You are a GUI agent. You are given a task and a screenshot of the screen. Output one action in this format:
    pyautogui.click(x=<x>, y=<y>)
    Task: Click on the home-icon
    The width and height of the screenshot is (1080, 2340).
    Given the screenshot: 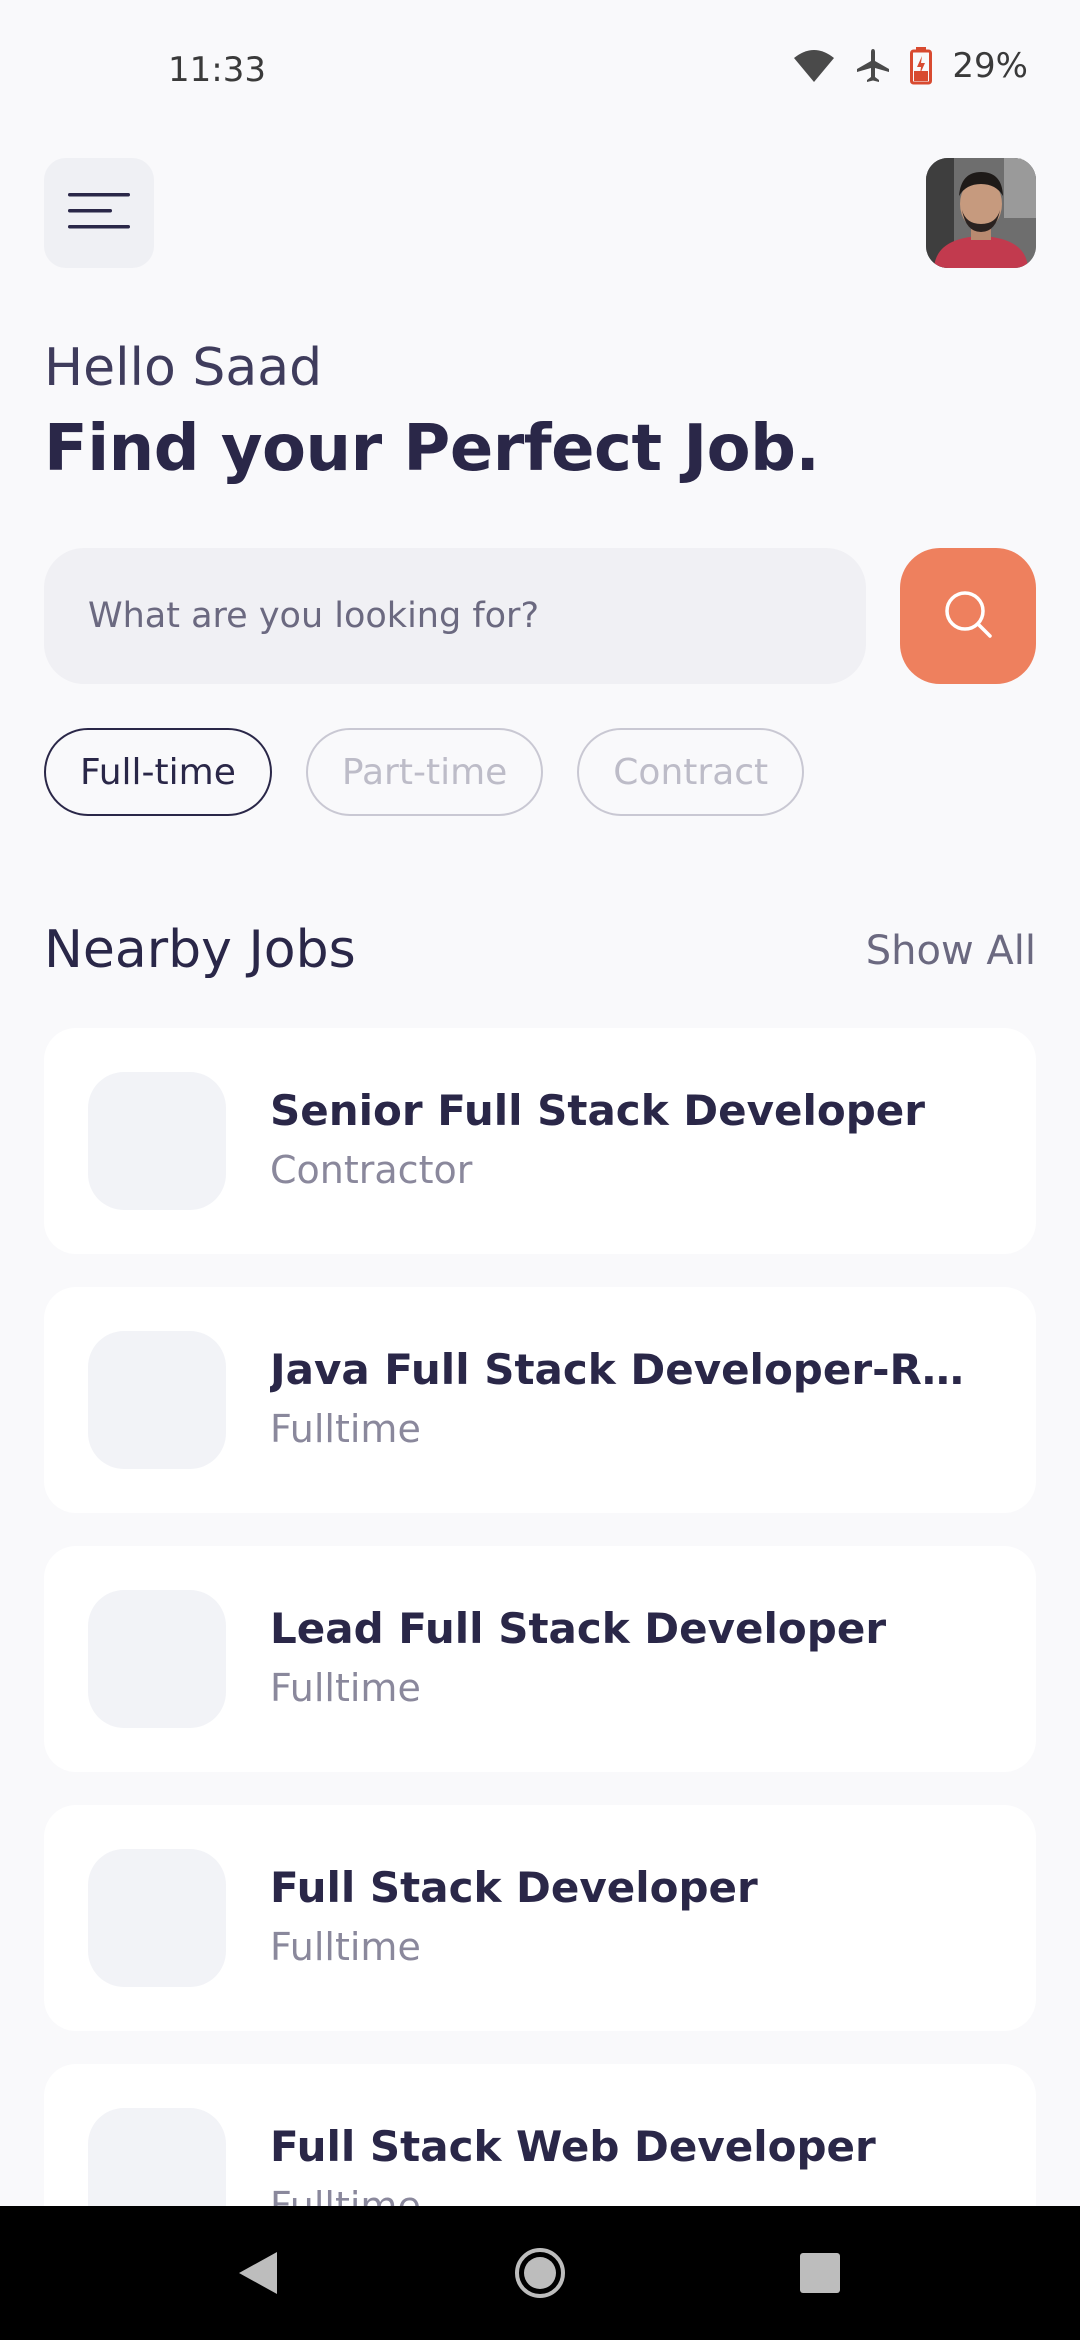 What is the action you would take?
    pyautogui.click(x=540, y=2273)
    